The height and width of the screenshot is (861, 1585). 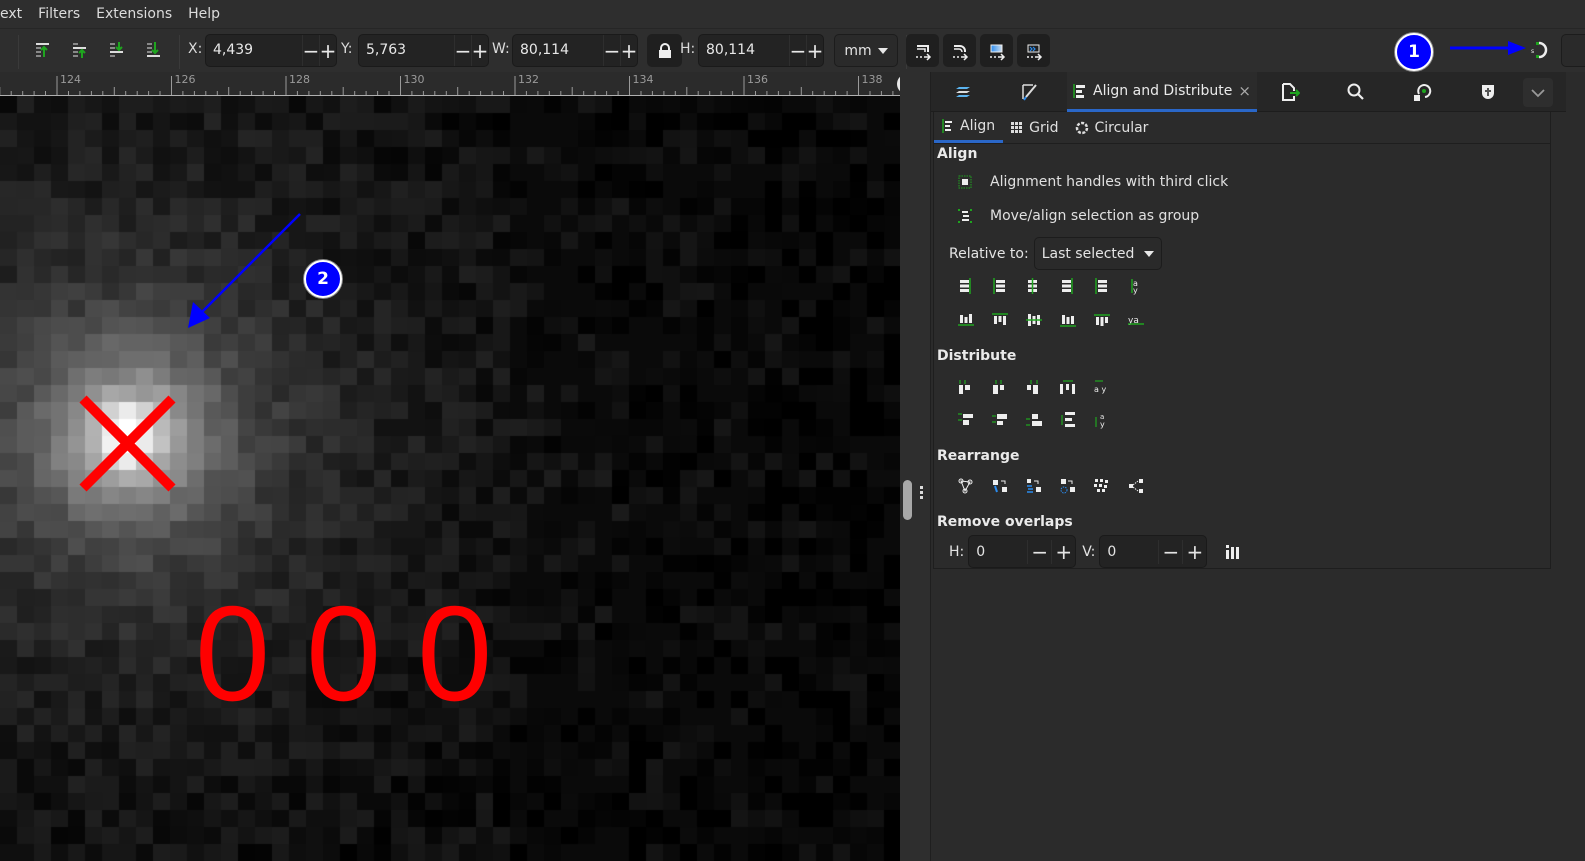 I want to click on tab-export, so click(x=1290, y=92).